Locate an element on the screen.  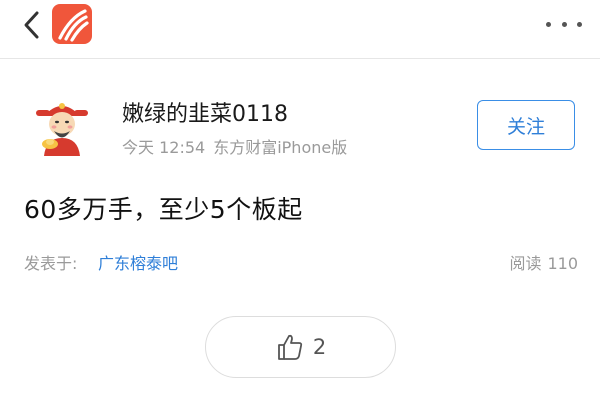
post-meta: 今天 12:54 东方财富iPhone版 is located at coordinates (234, 146).